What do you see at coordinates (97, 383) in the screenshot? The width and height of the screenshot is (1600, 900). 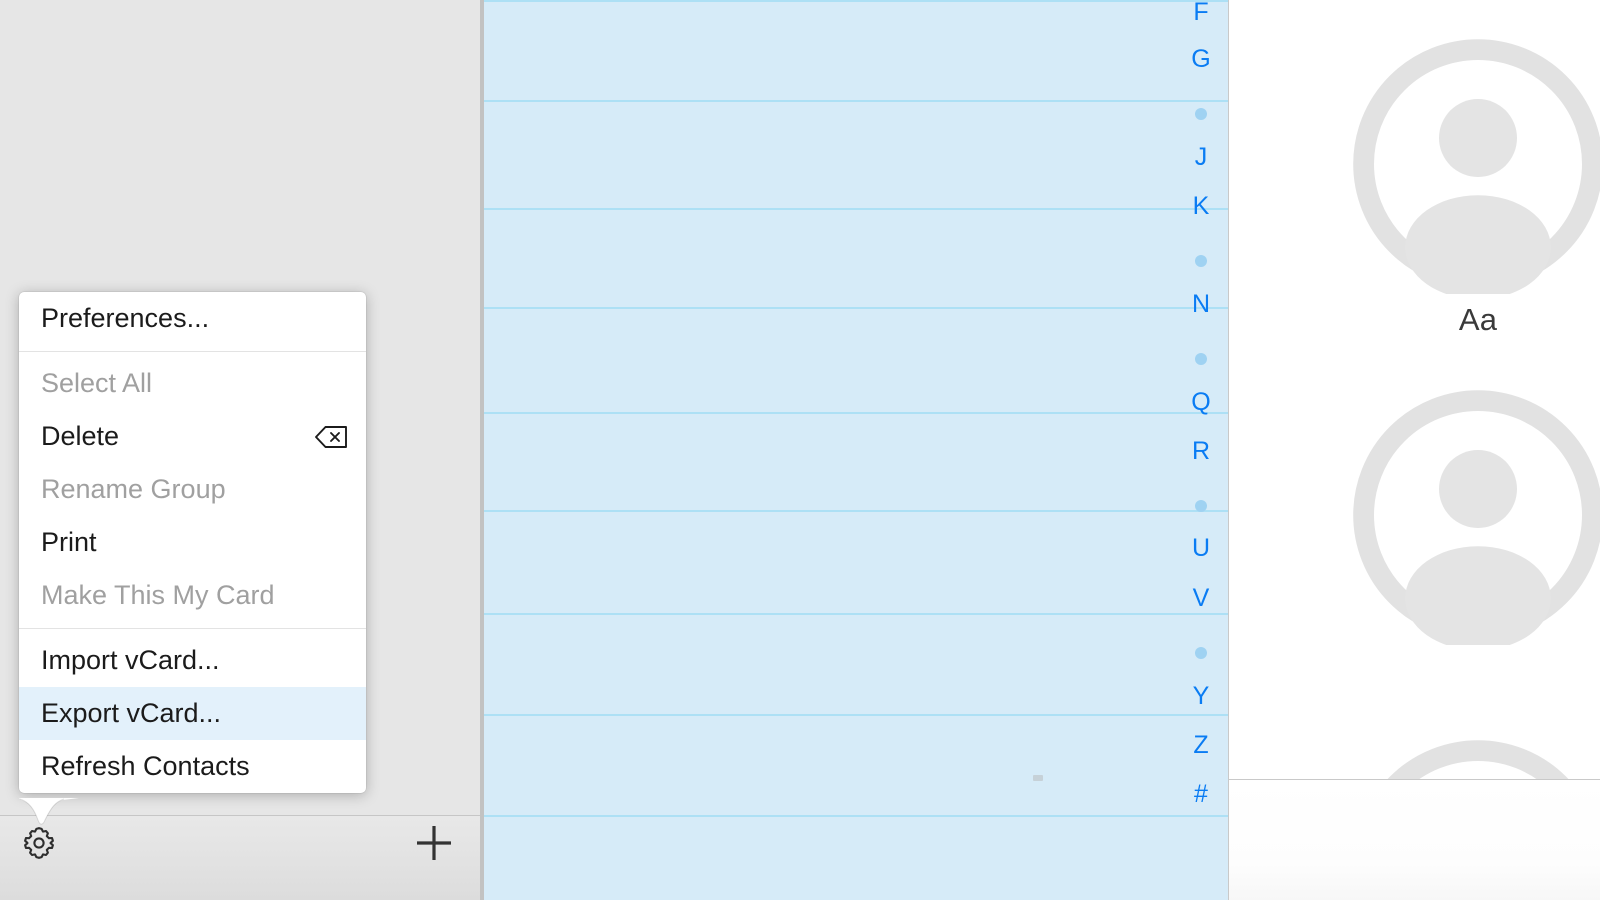 I see `menu-item-label: Select All` at bounding box center [97, 383].